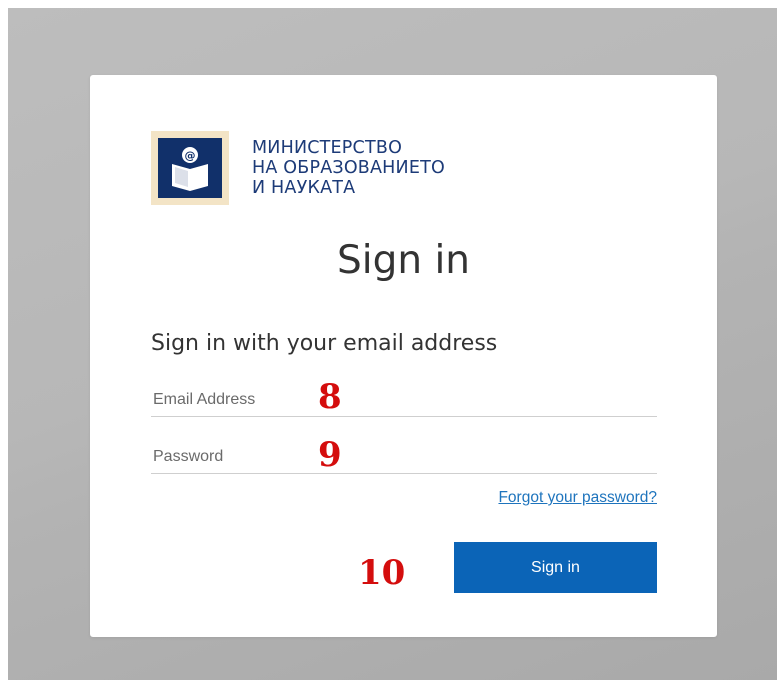 This screenshot has height=680, width=777. What do you see at coordinates (404, 457) in the screenshot?
I see `password-field` at bounding box center [404, 457].